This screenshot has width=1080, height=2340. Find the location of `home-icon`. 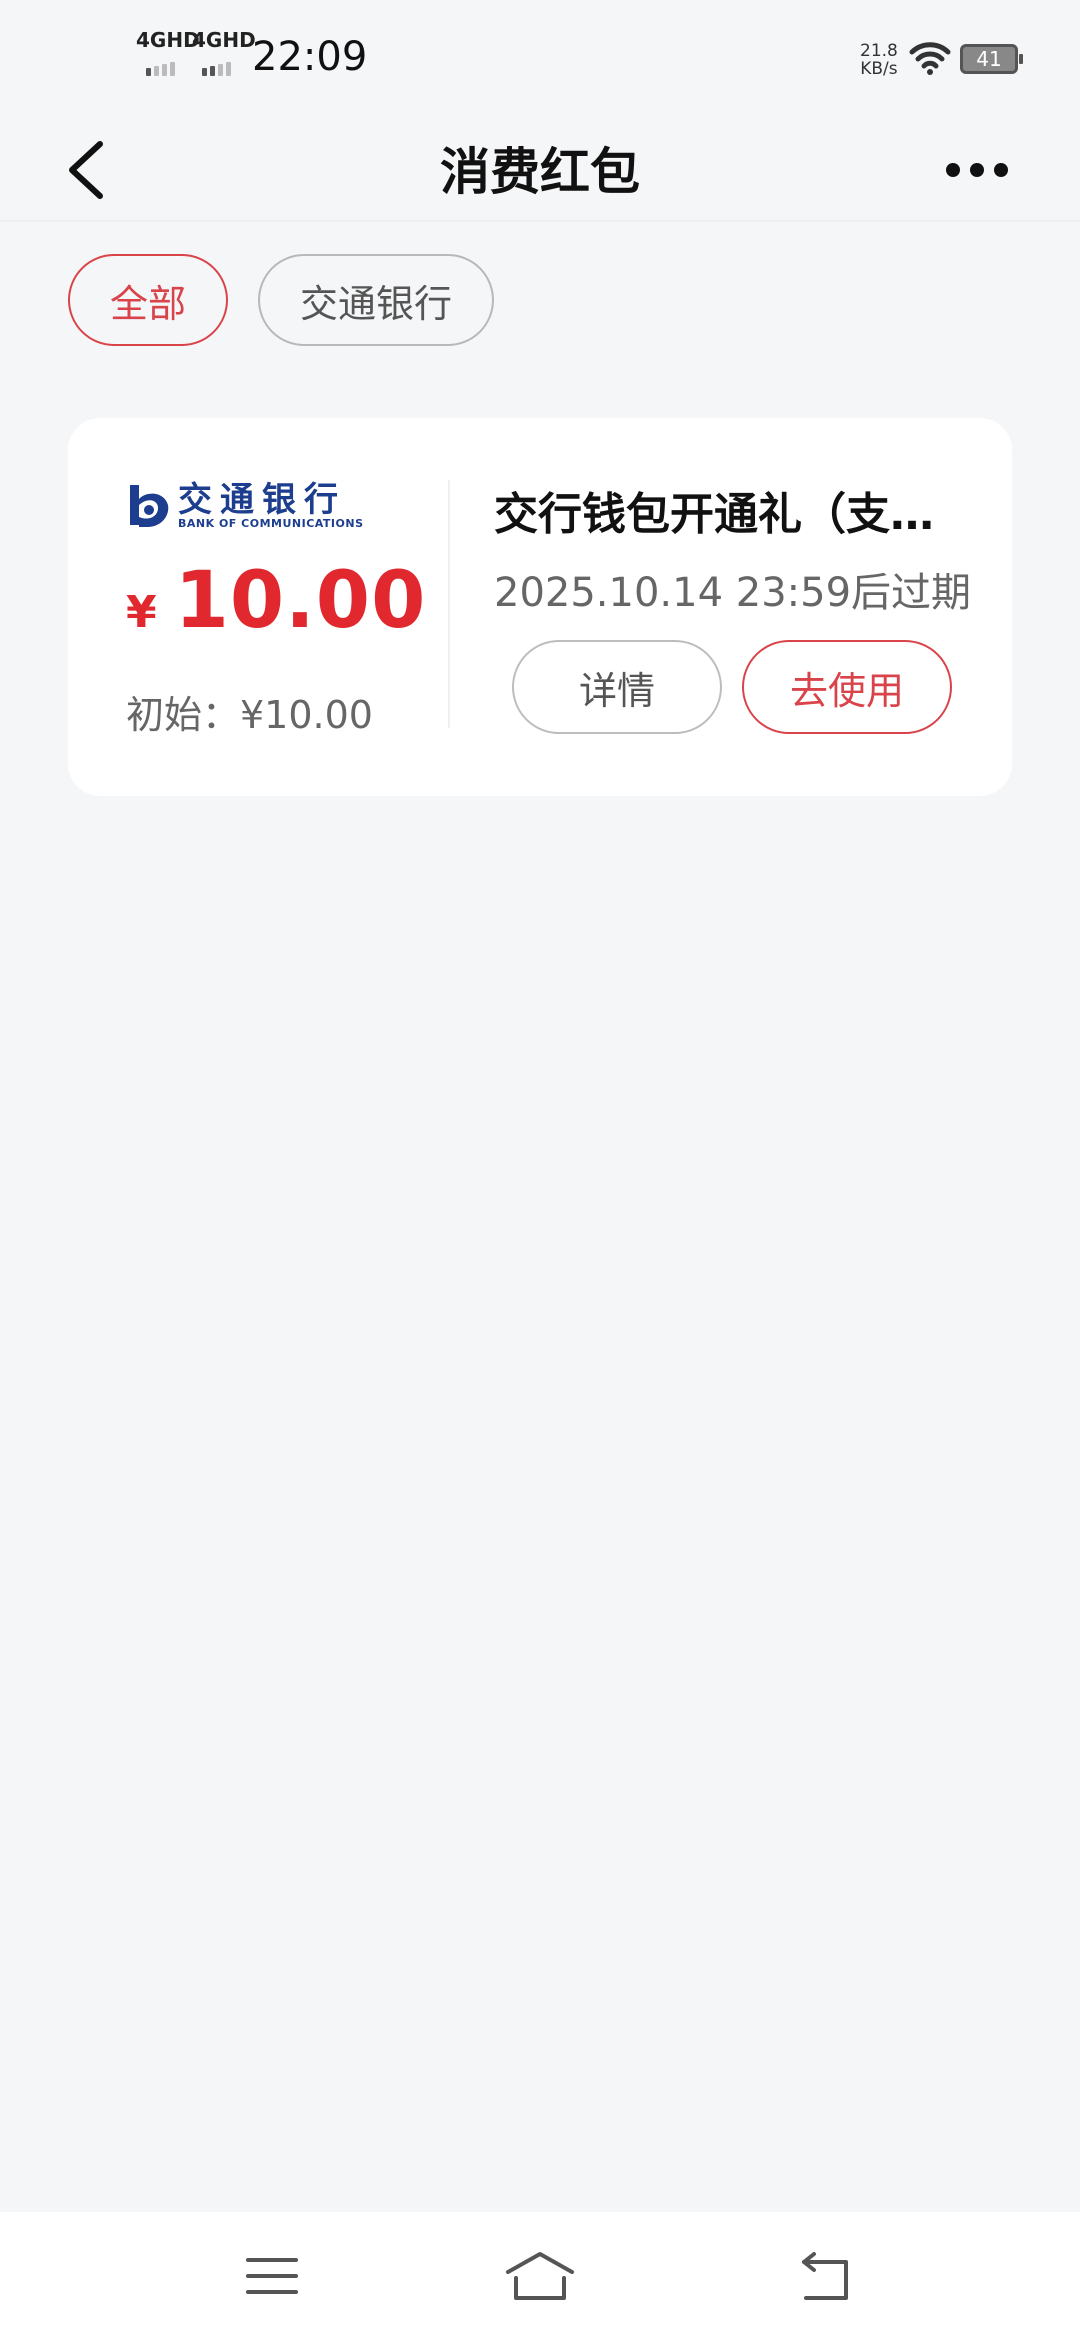

home-icon is located at coordinates (540, 2276).